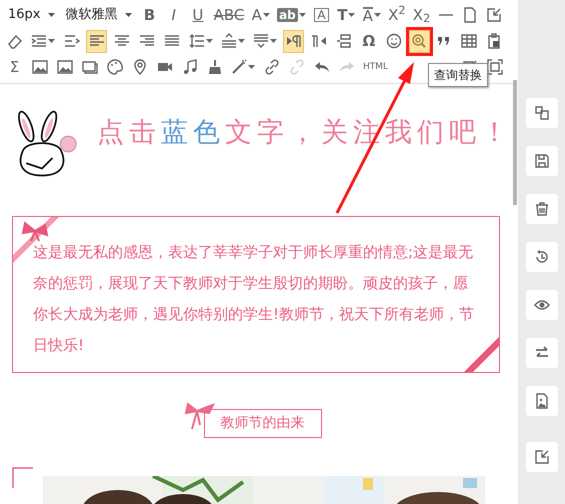 The height and width of the screenshot is (504, 565). I want to click on page-icon, so click(470, 15).